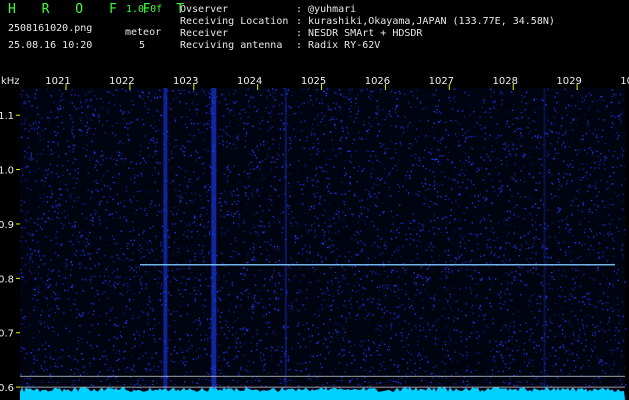  I want to click on time-tick-label: 1030, so click(624, 81).